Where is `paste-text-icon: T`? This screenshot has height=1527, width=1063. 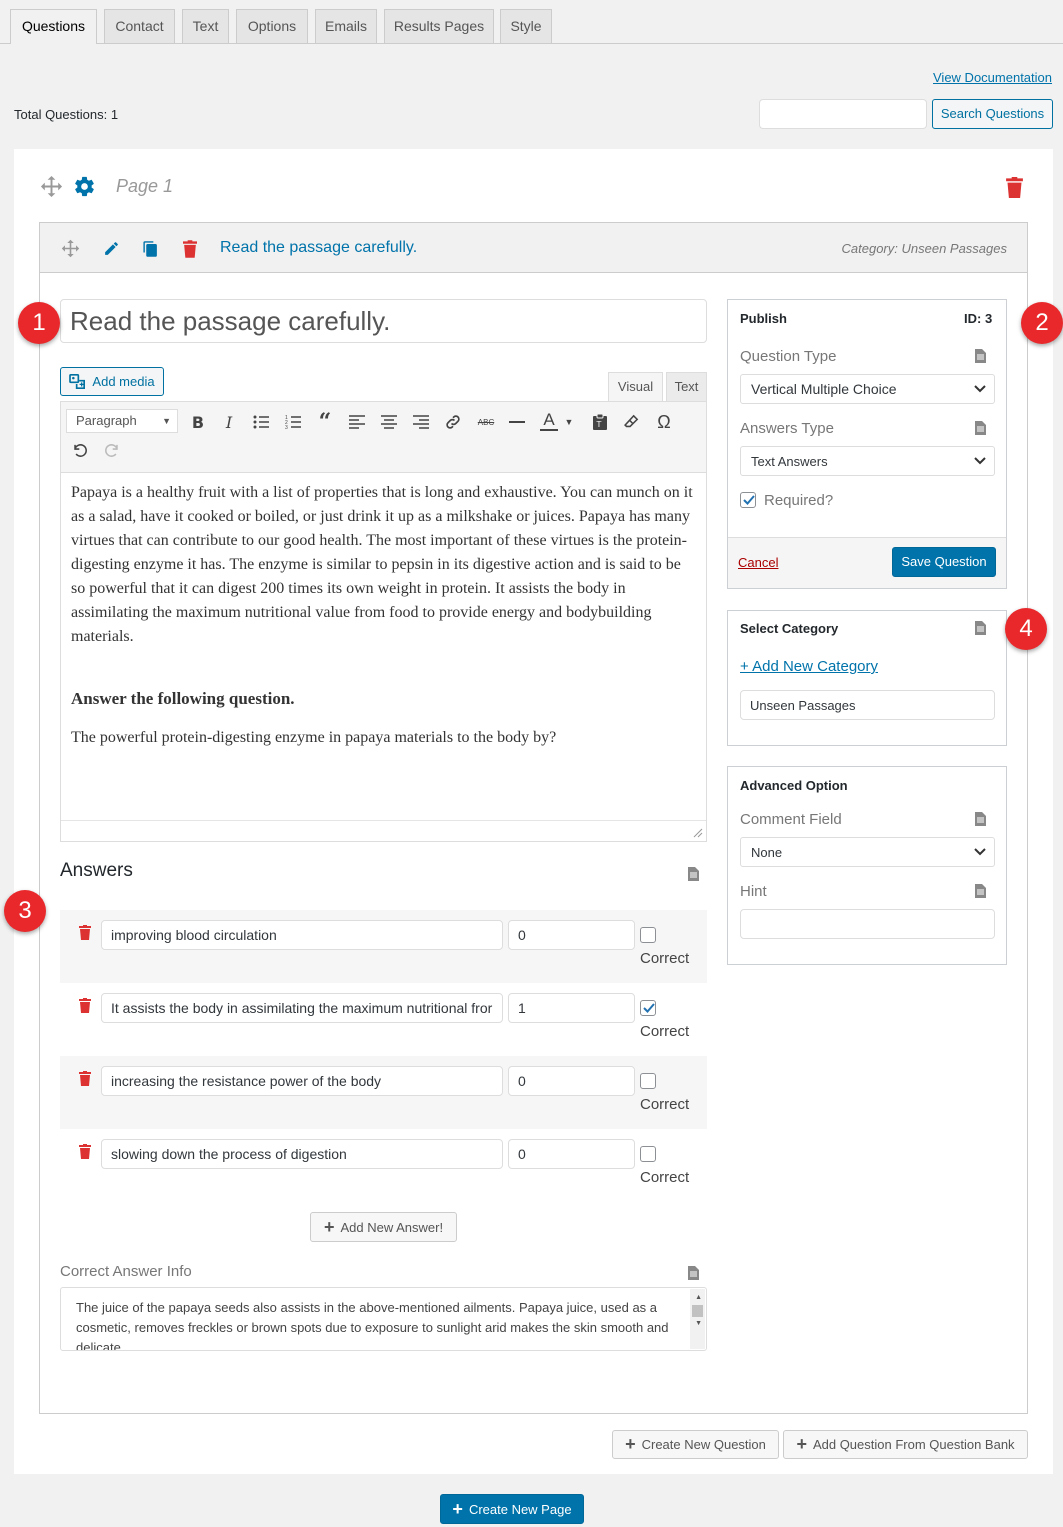
paste-text-icon: T is located at coordinates (600, 421).